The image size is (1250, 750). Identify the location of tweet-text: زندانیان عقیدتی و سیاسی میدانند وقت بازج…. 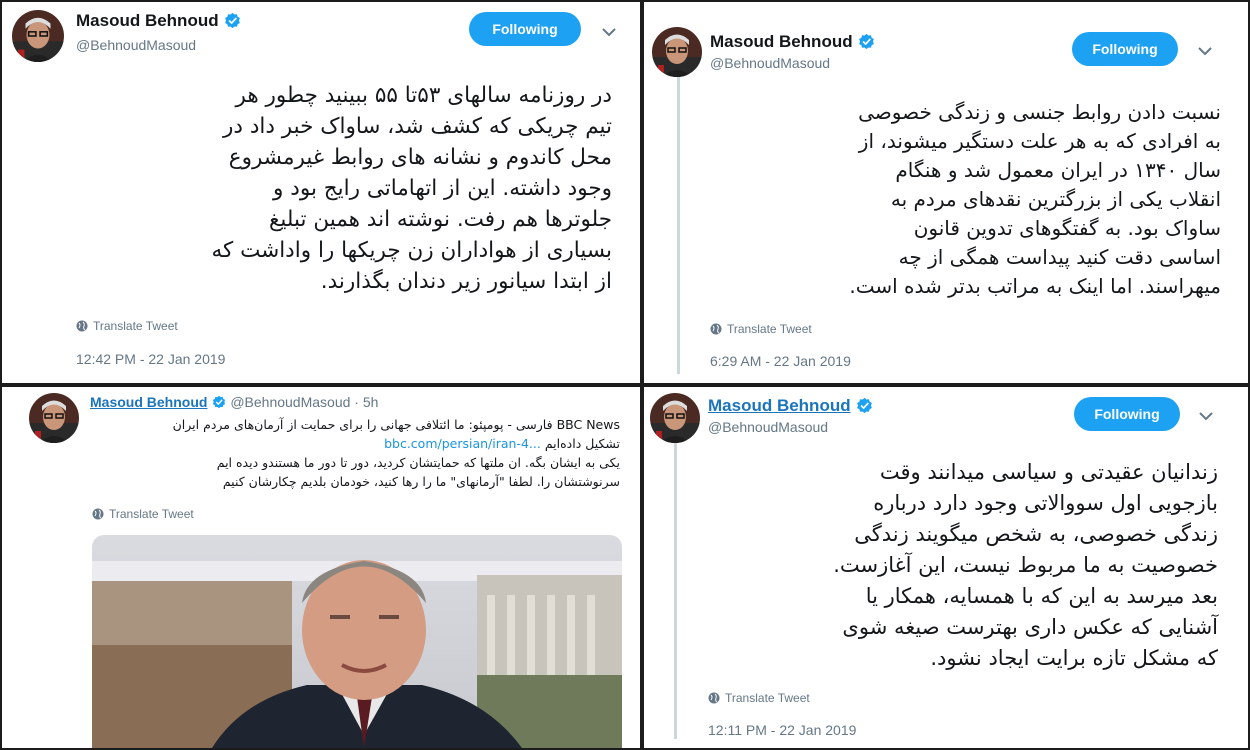
(1025, 565).